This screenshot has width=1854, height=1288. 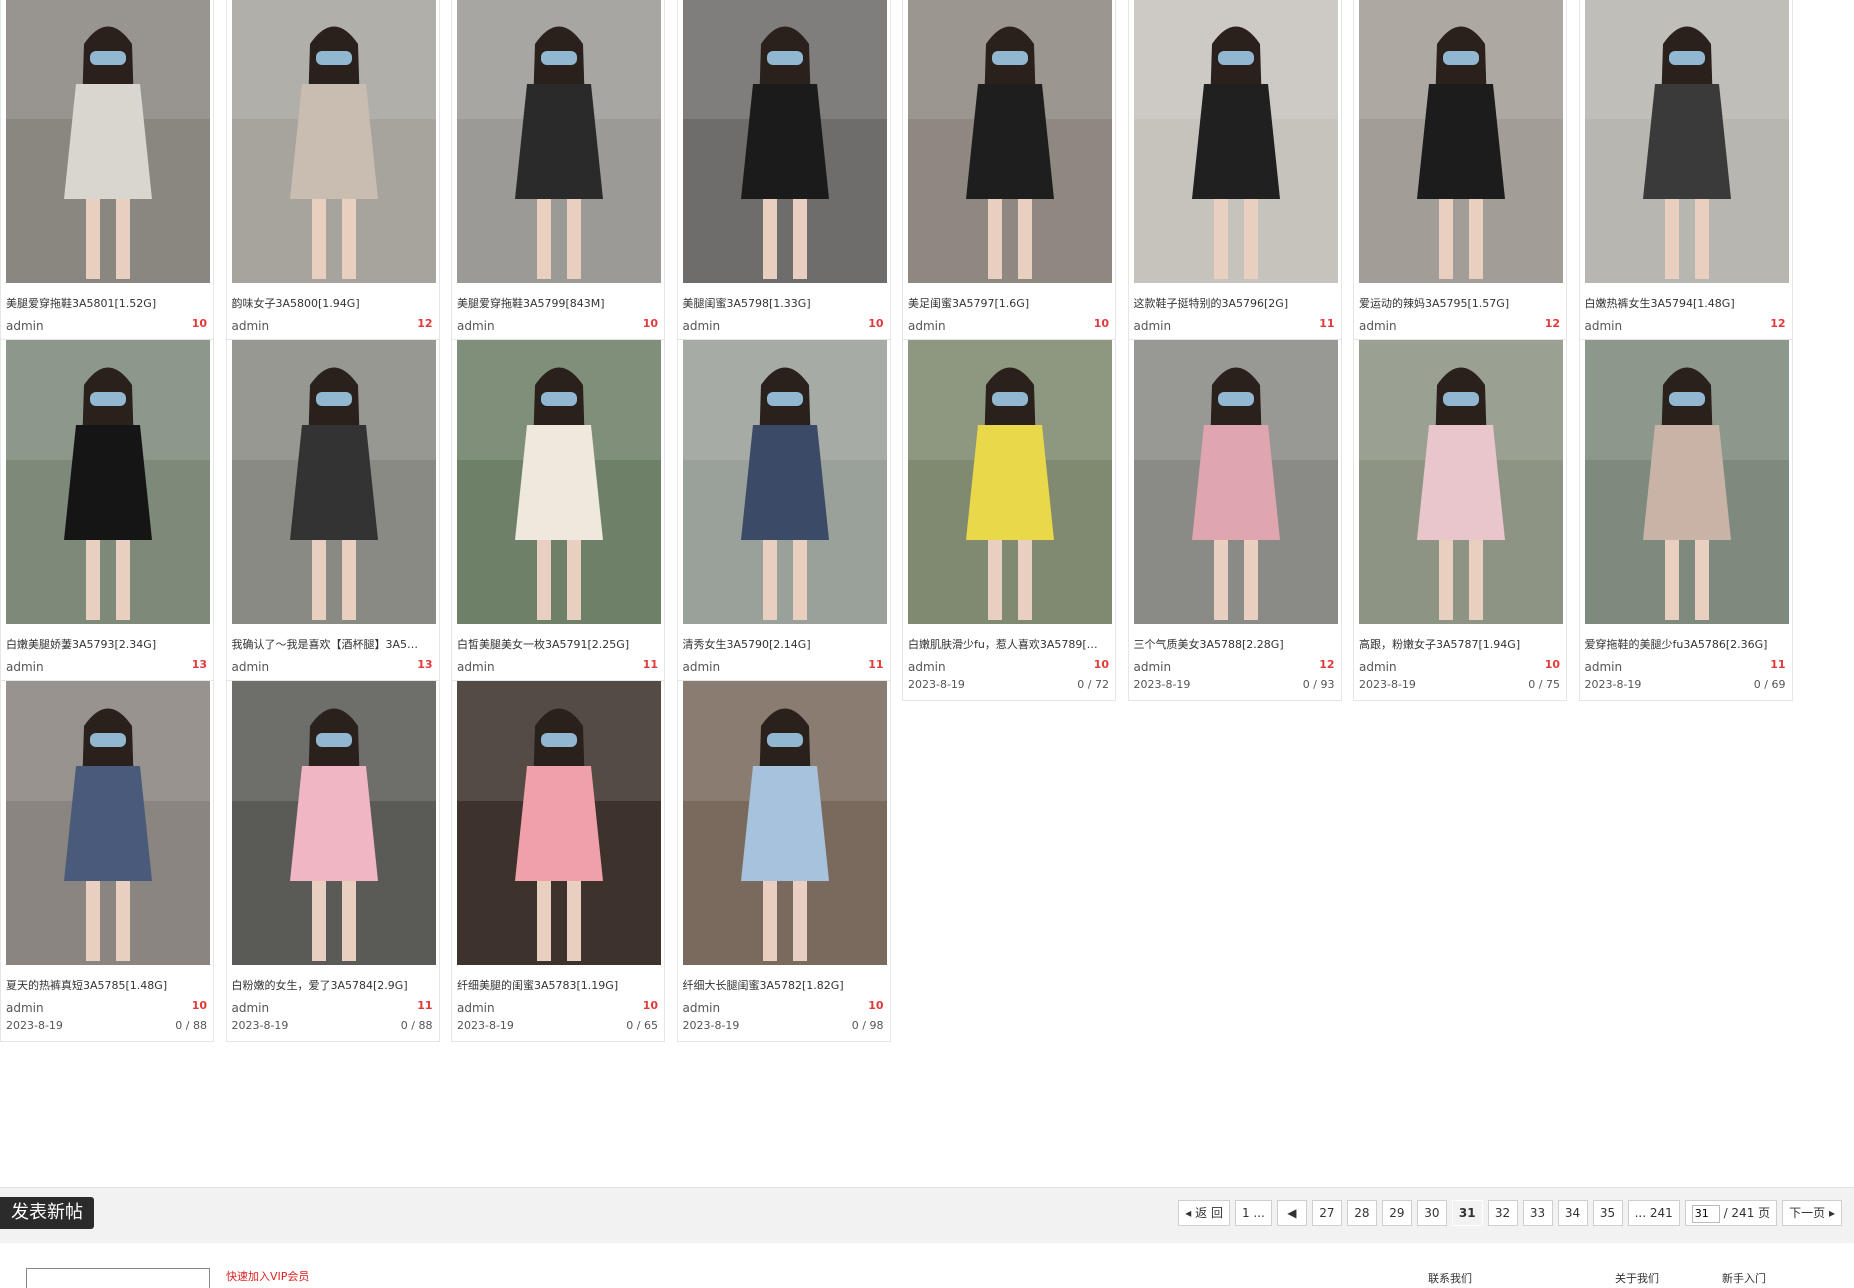 I want to click on footer-about-link: 关于我们, so click(x=1637, y=1278).